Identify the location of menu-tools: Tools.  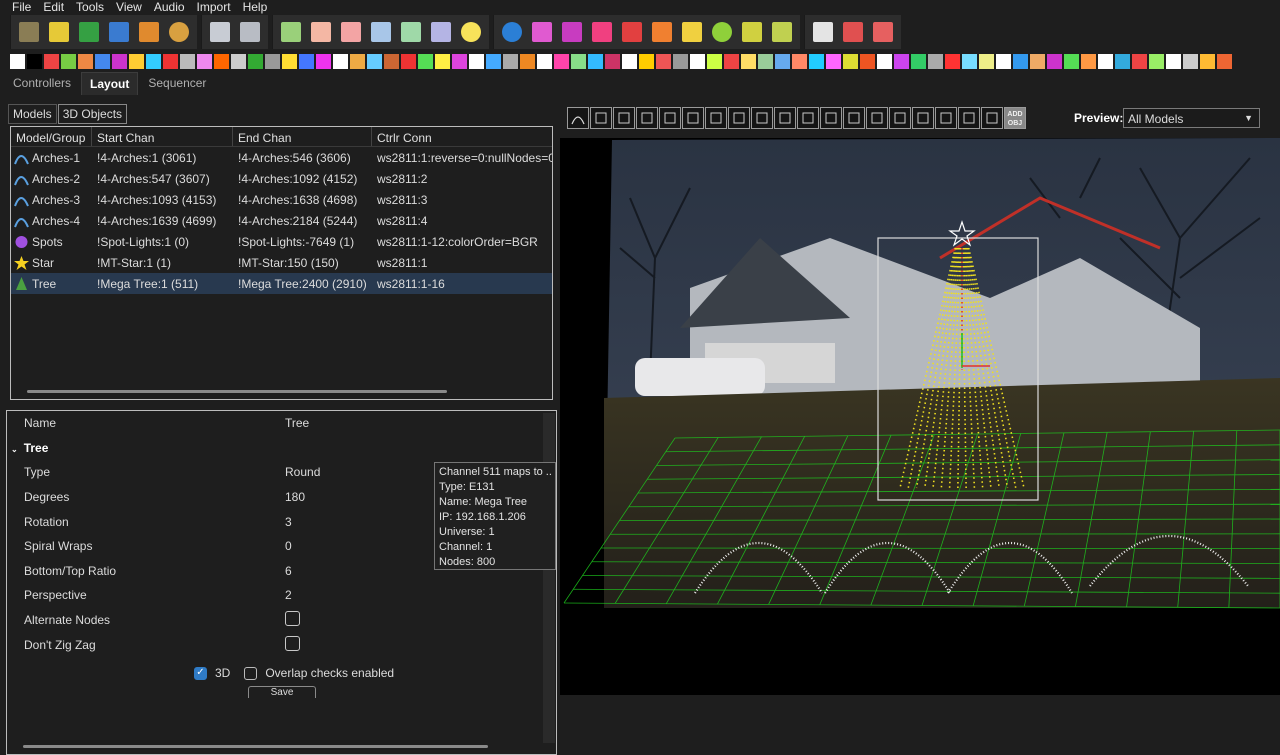
(90, 7).